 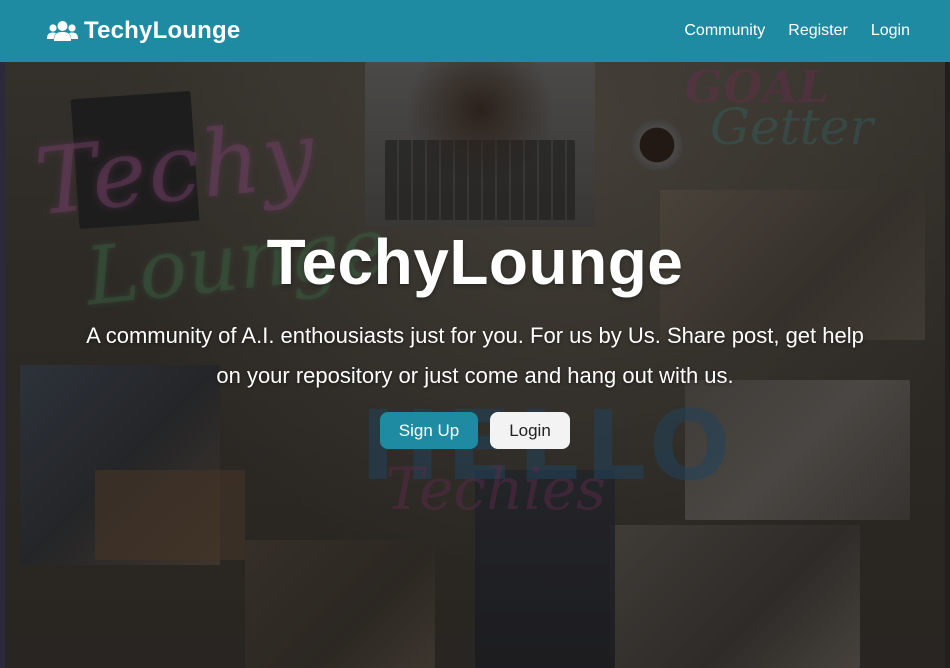 I want to click on signup-button: Sign Up, so click(x=429, y=430).